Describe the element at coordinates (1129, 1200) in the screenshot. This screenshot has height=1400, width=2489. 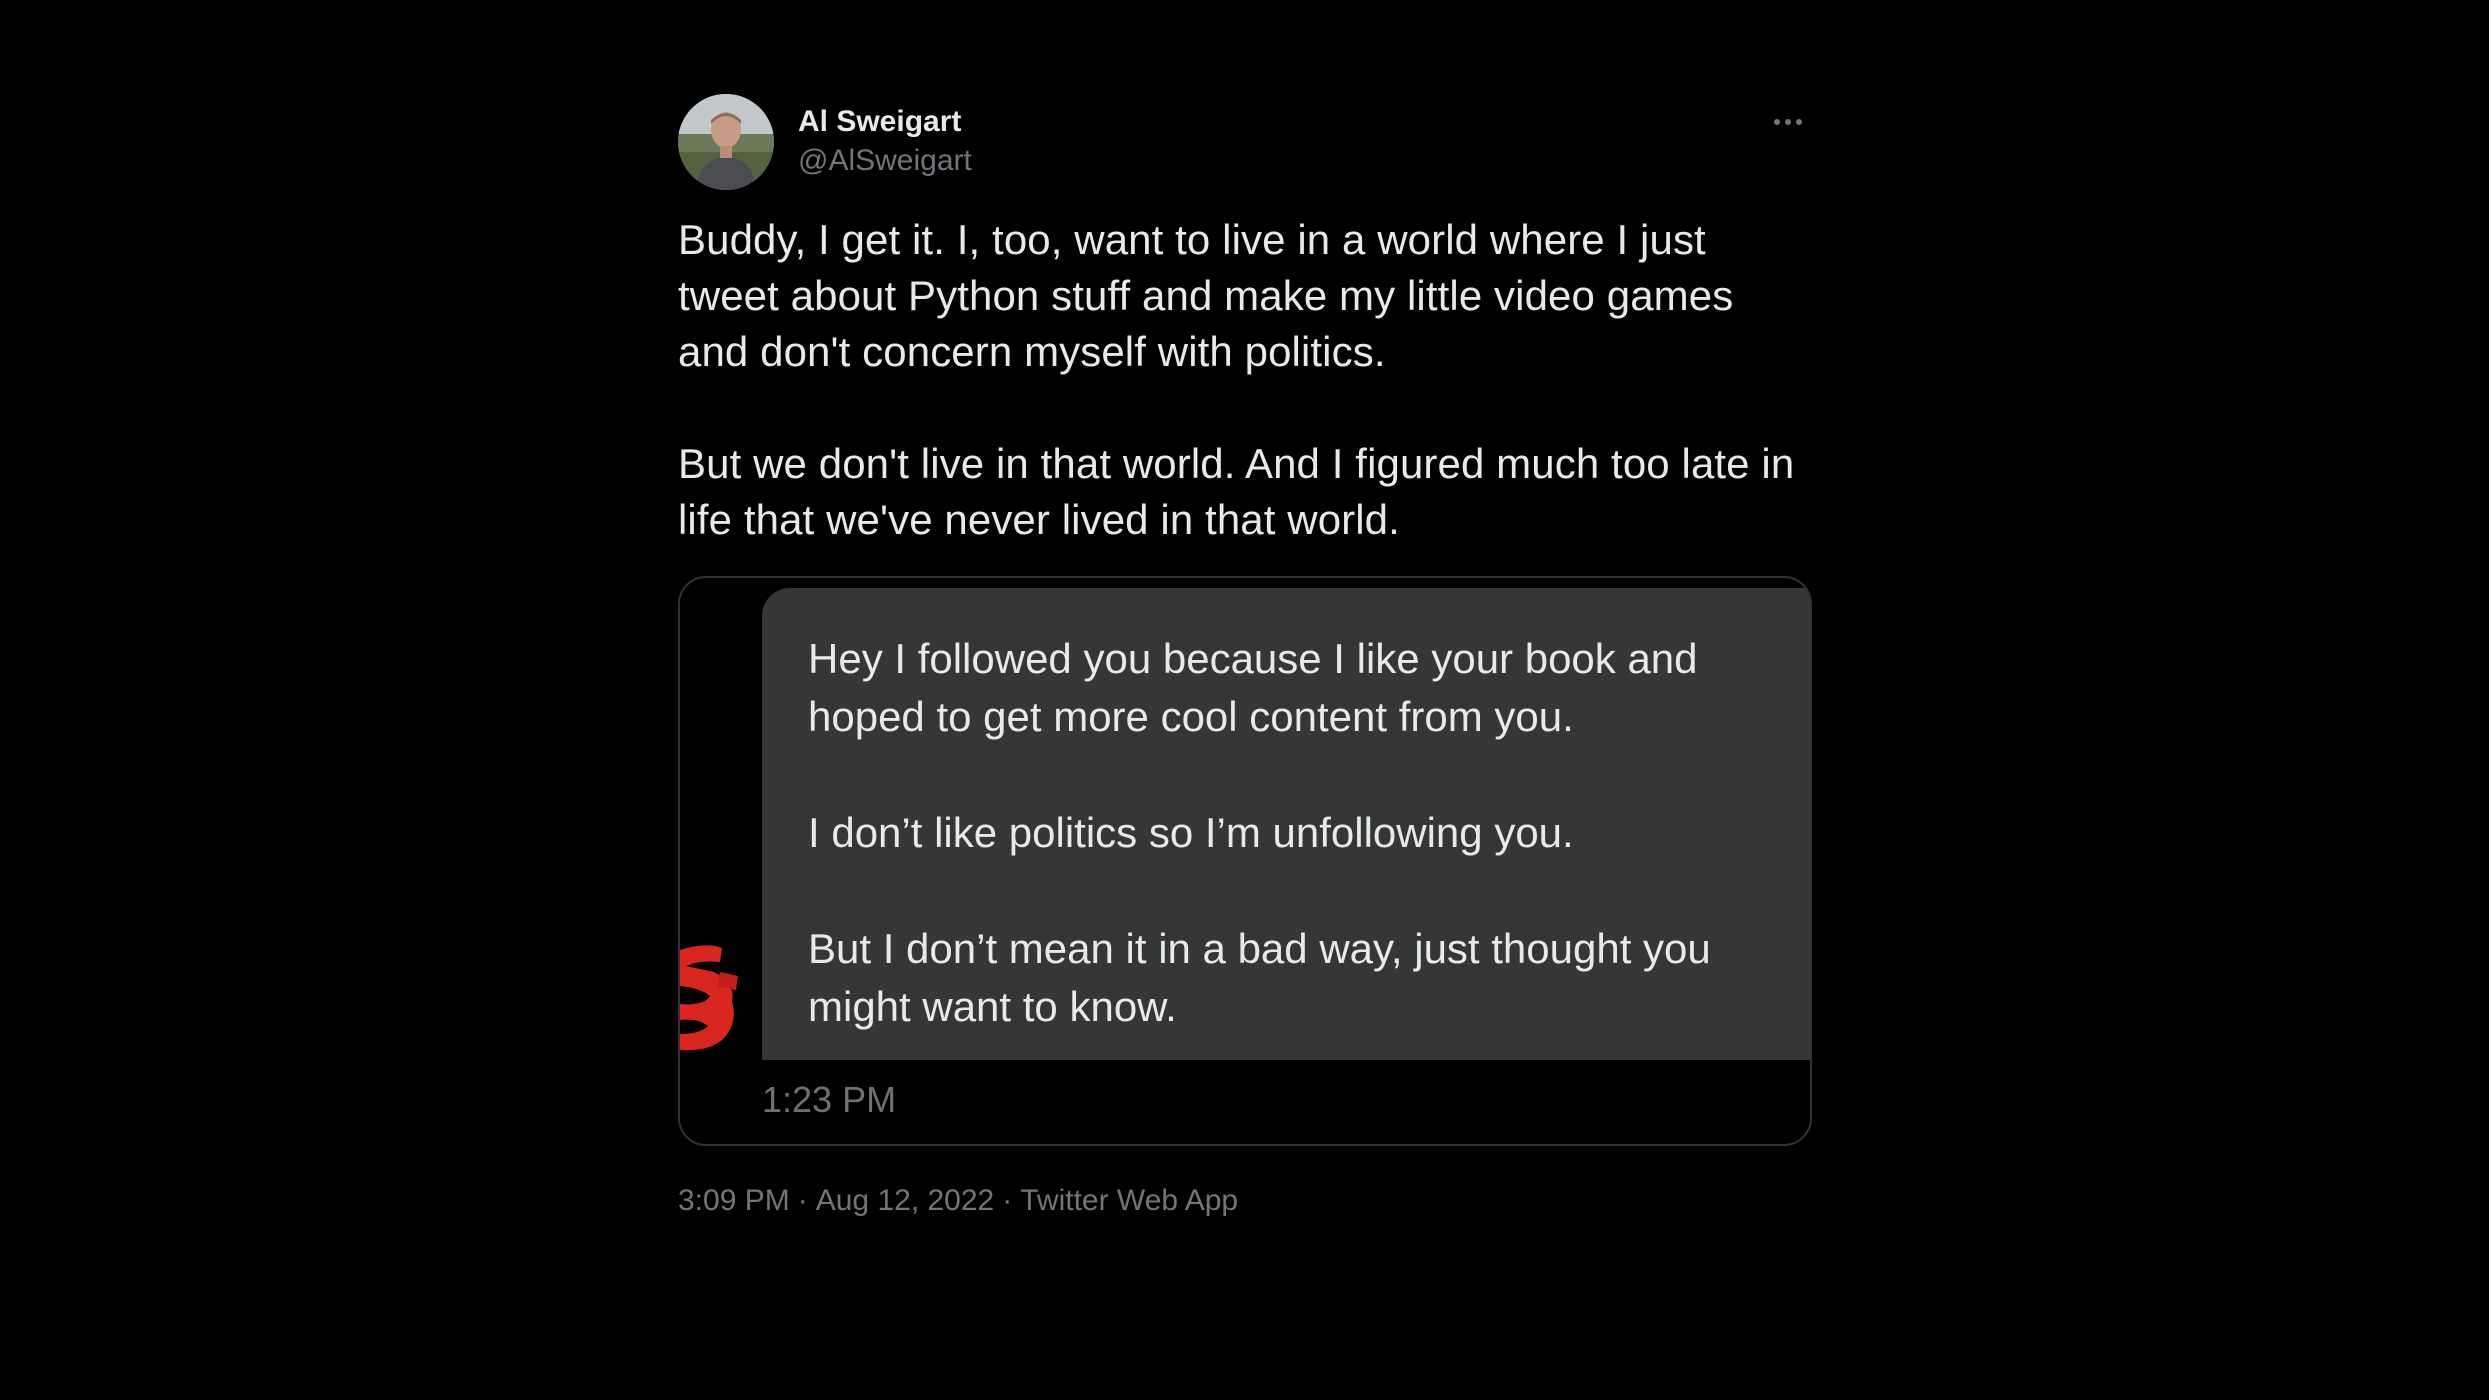
I see `tweet-source: Twitter Web App` at that location.